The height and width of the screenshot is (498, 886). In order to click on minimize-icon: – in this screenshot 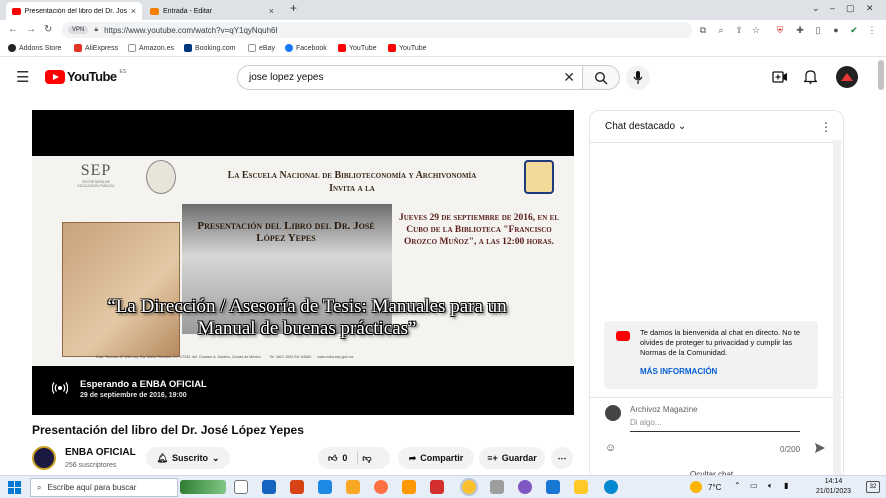, I will do `click(832, 8)`.